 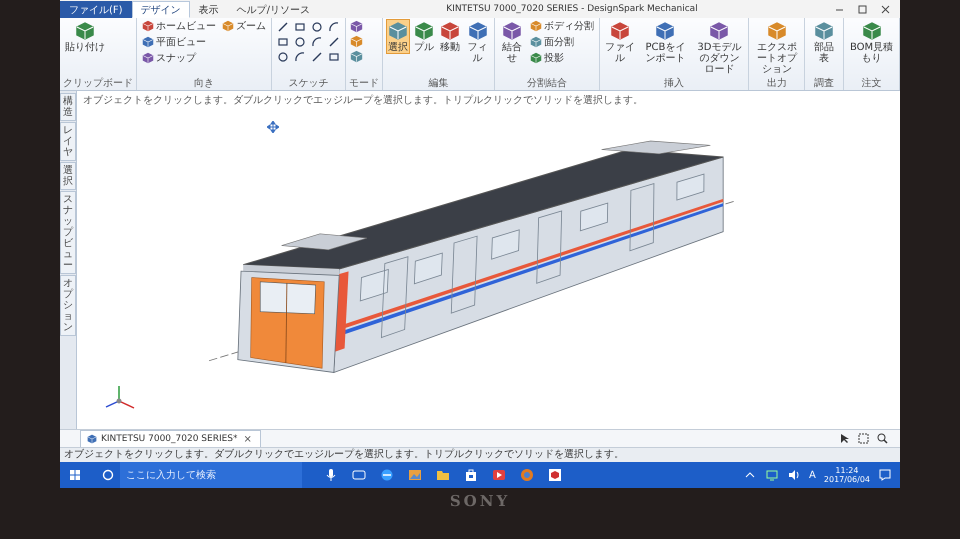 I want to click on side-panel-tab: スナップビュー, so click(x=68, y=232).